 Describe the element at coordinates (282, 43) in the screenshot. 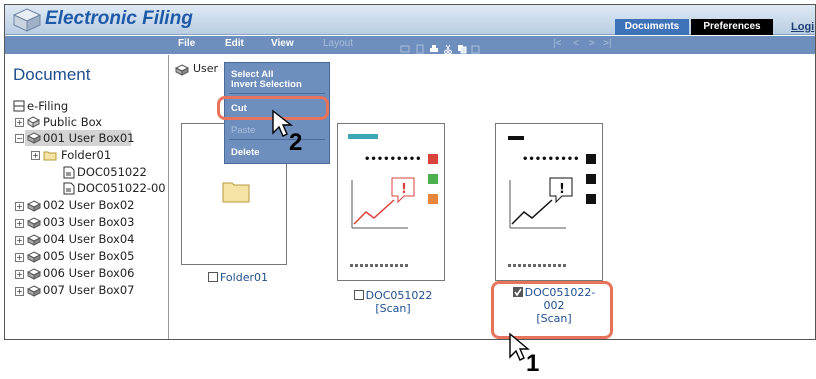

I see `menu-view: View` at that location.